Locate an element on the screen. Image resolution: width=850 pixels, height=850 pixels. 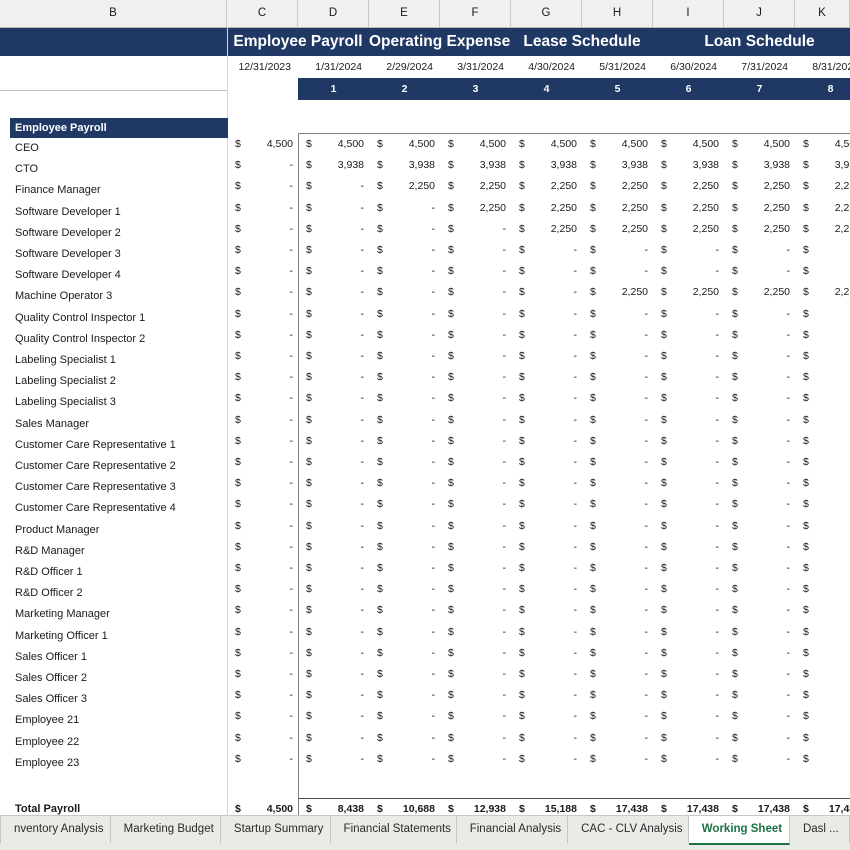
row-label: R&D Manager is located at coordinates (50, 551).